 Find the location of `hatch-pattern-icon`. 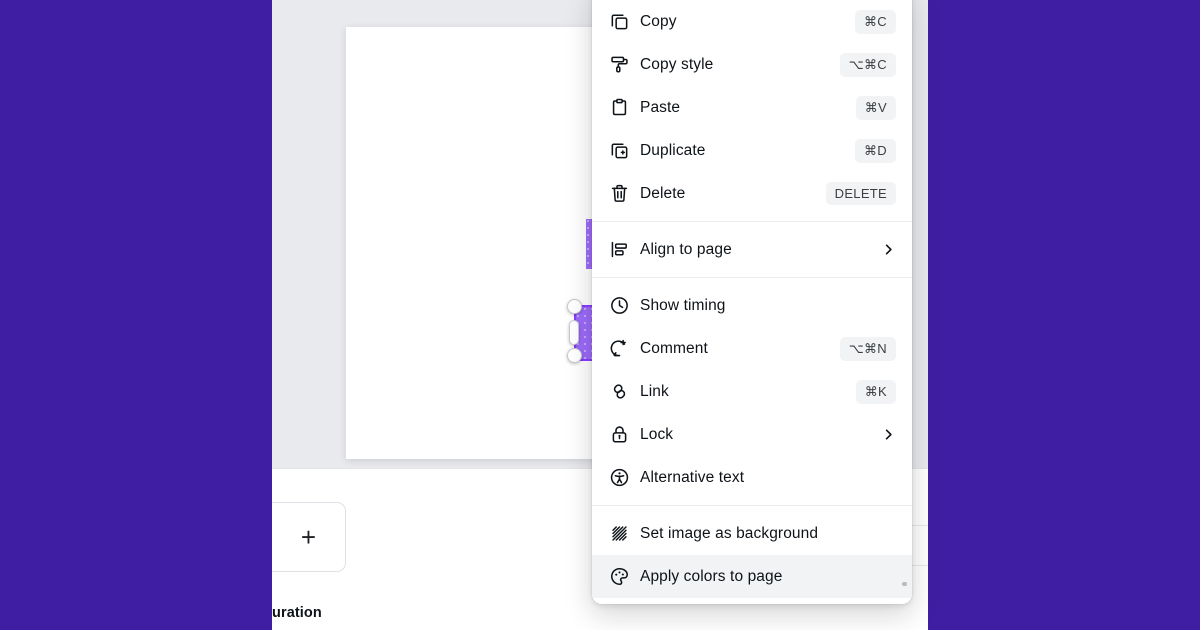

hatch-pattern-icon is located at coordinates (619, 534).